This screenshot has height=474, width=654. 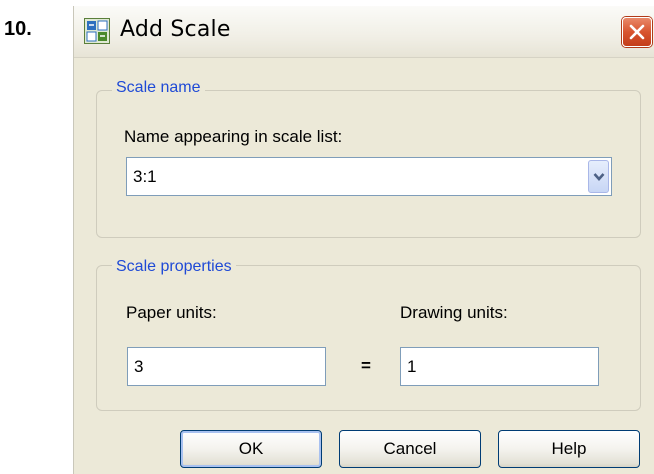 I want to click on scale-properties-legend: Scale properties, so click(x=174, y=267).